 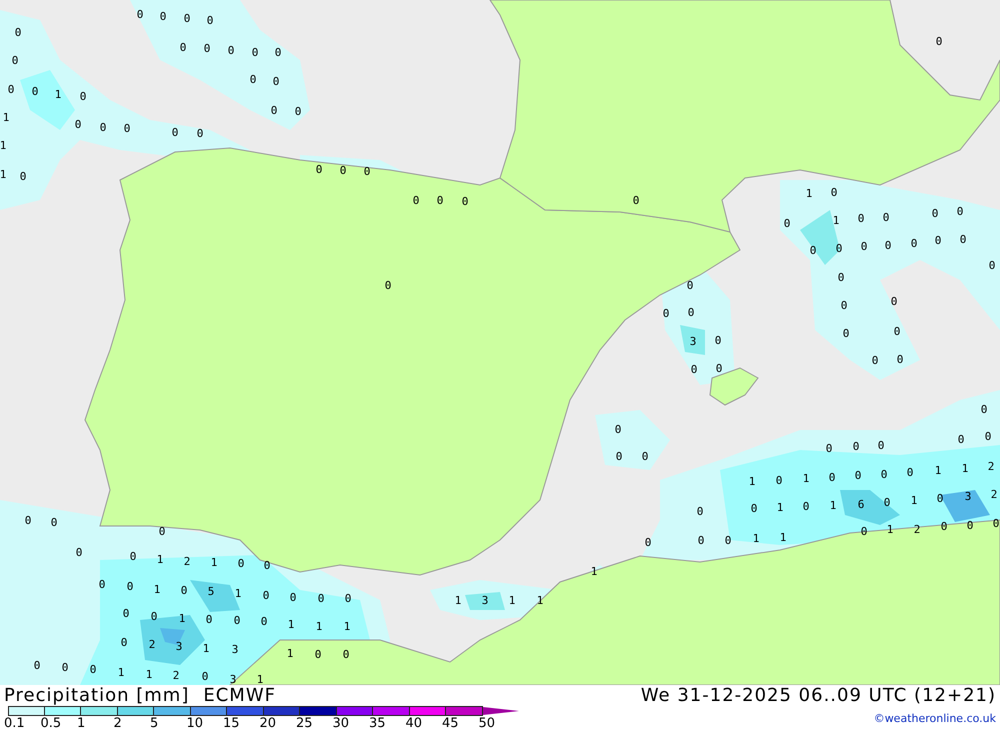 What do you see at coordinates (378, 723) in the screenshot?
I see `scale-tick-label: 35` at bounding box center [378, 723].